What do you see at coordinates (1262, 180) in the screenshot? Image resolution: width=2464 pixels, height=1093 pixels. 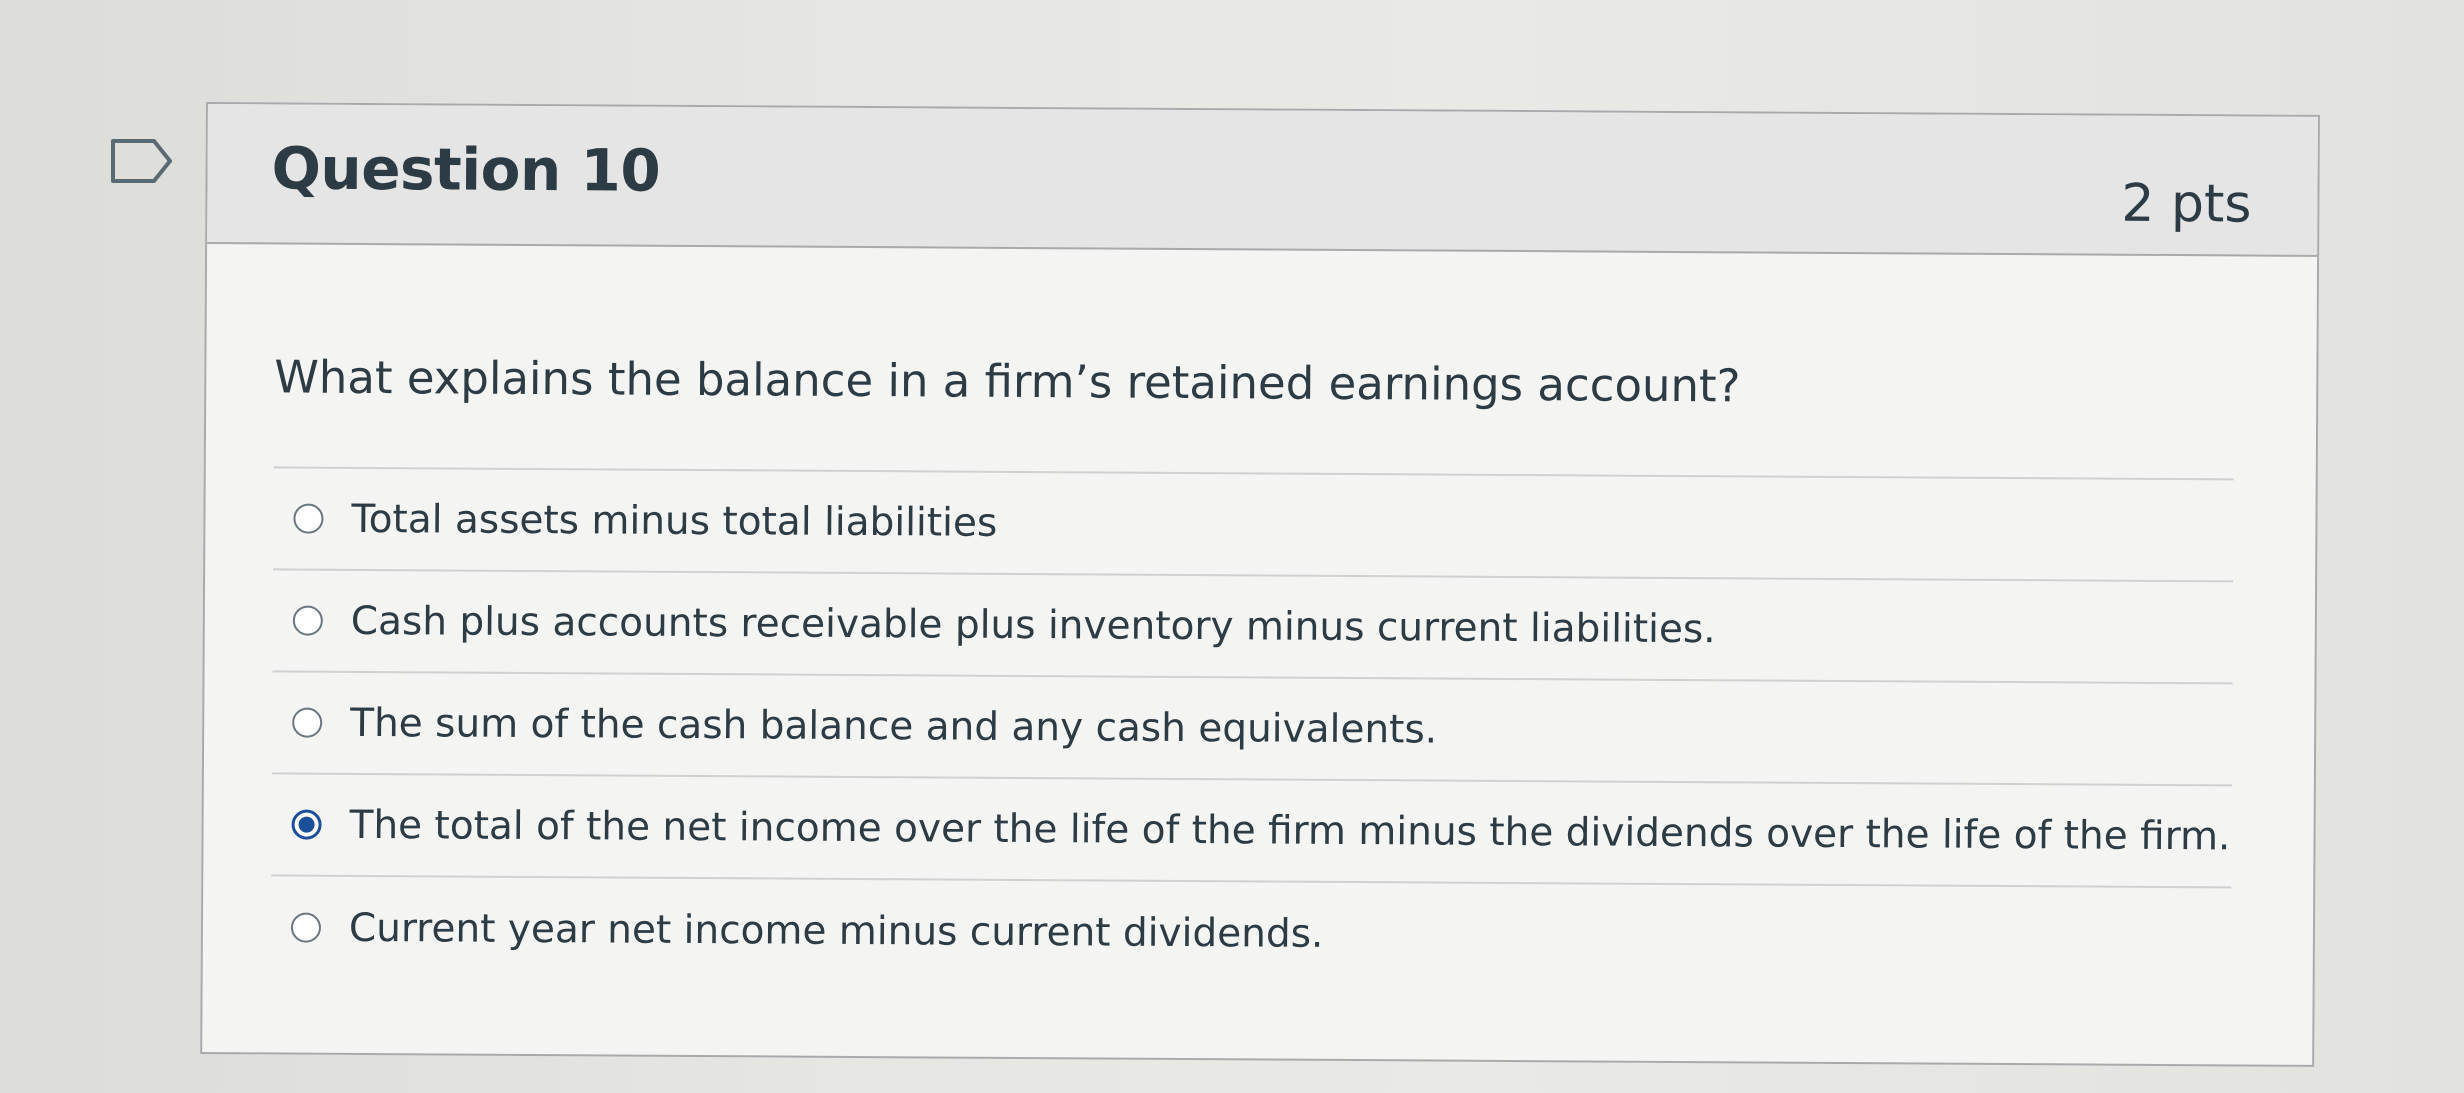 I see `question-header: Question 10 2 pts` at bounding box center [1262, 180].